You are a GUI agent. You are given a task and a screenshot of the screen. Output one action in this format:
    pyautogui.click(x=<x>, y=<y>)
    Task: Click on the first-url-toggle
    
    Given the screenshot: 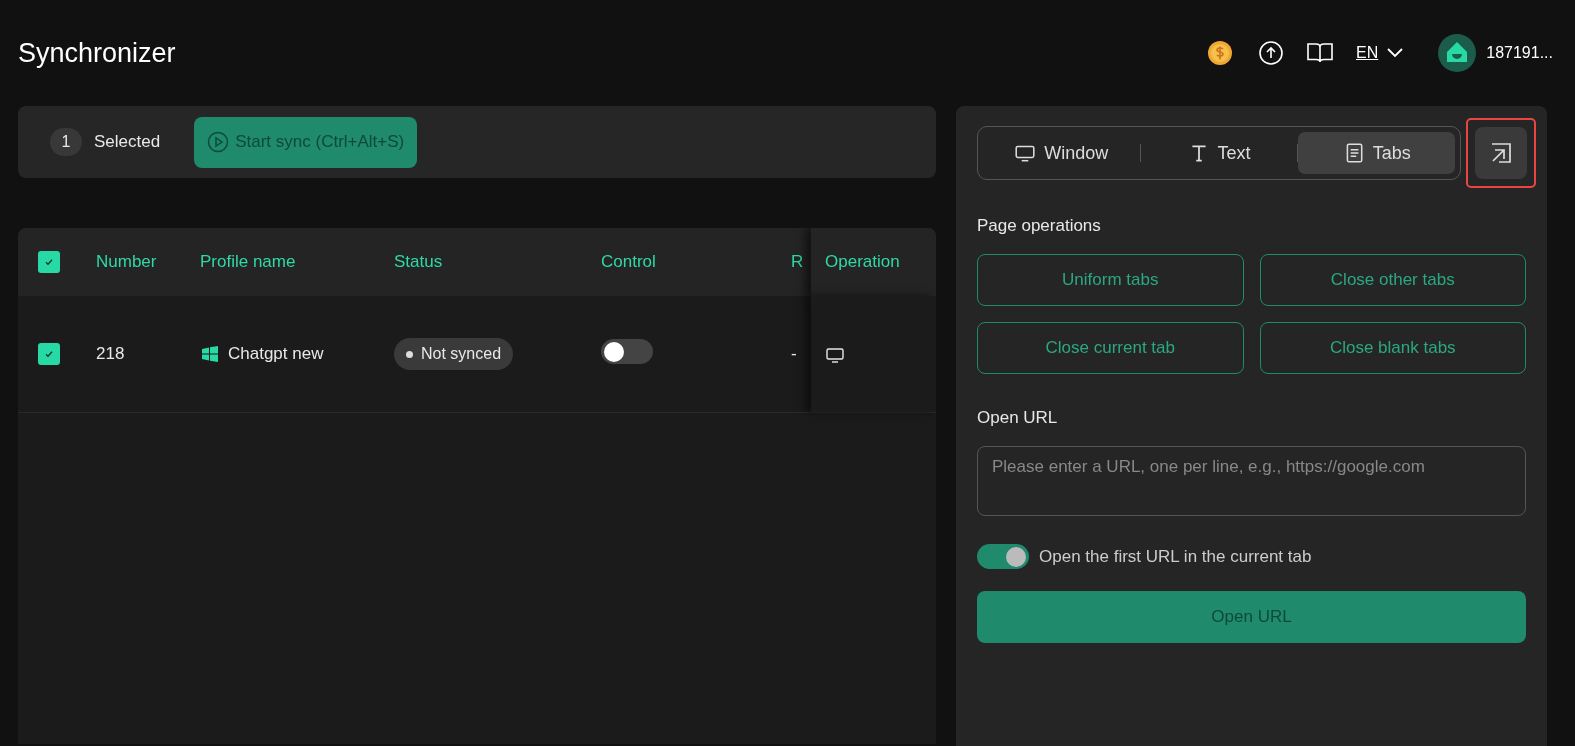 What is the action you would take?
    pyautogui.click(x=1003, y=556)
    